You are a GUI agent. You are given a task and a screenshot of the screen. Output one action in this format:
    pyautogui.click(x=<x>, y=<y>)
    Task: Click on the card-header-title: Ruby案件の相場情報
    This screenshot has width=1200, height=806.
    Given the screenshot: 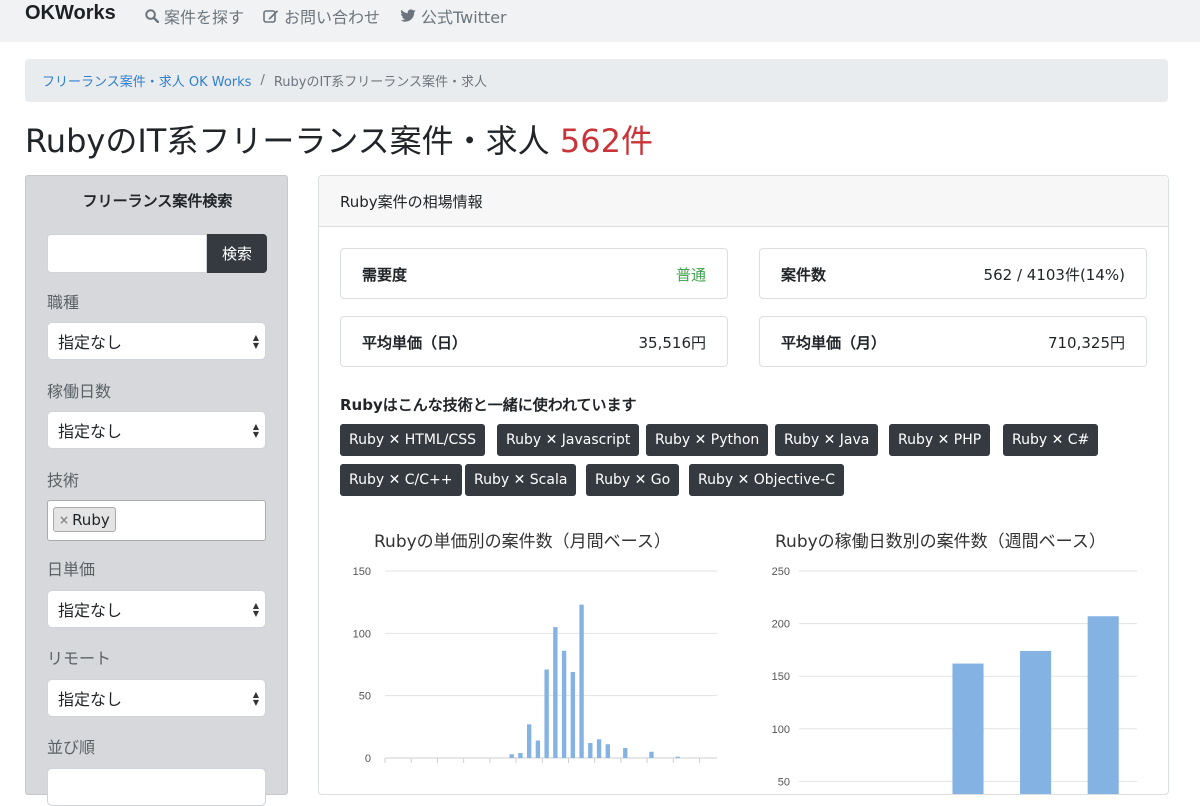 What is the action you would take?
    pyautogui.click(x=411, y=202)
    